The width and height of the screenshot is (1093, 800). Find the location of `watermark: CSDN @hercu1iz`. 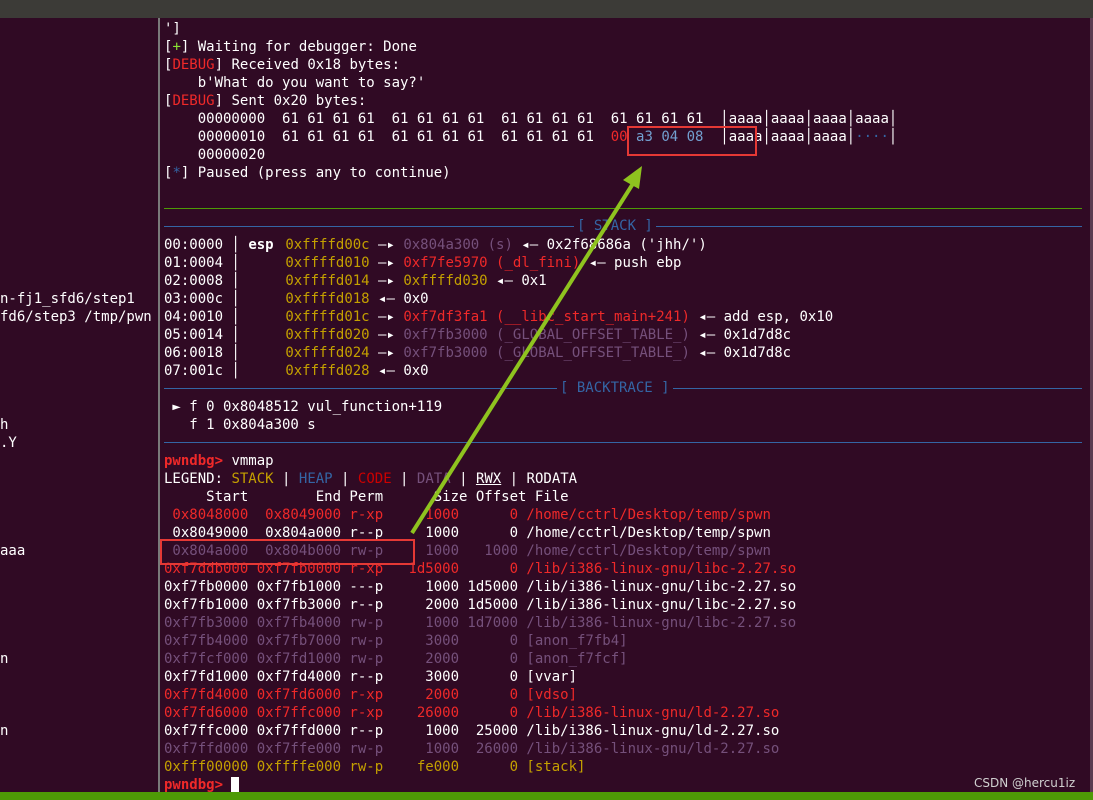

watermark: CSDN @hercu1iz is located at coordinates (1025, 783).